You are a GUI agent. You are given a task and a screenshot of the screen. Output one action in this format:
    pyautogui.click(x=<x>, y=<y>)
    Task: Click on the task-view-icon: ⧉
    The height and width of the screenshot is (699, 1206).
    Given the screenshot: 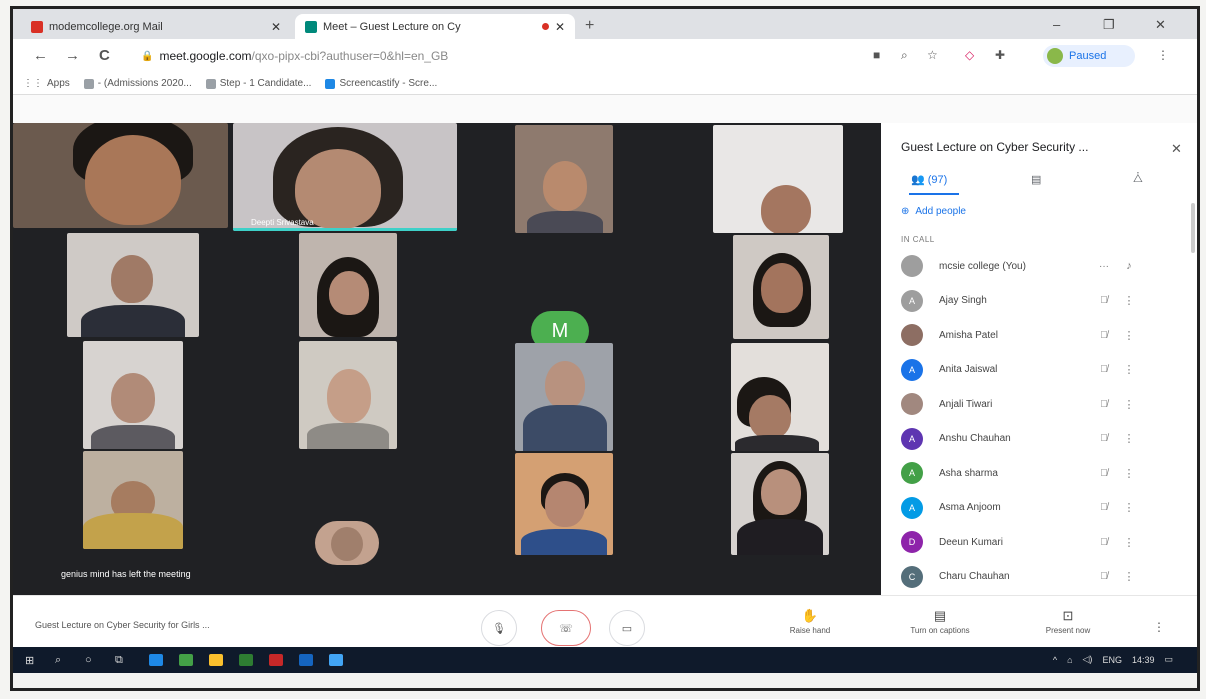 What is the action you would take?
    pyautogui.click(x=119, y=660)
    